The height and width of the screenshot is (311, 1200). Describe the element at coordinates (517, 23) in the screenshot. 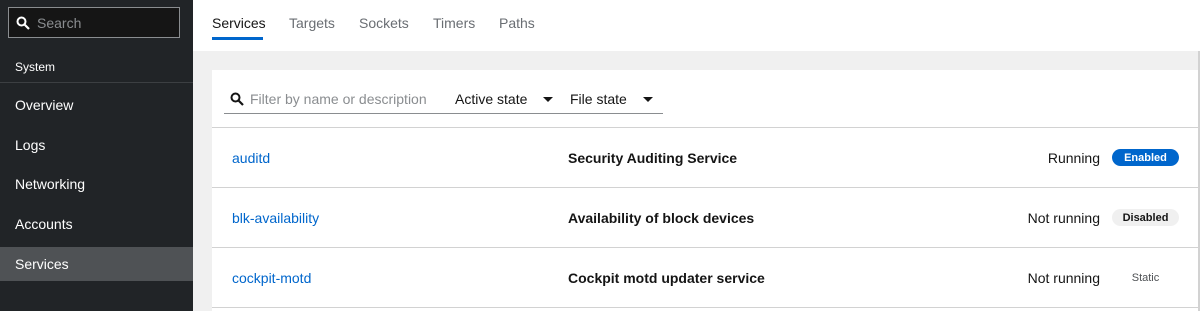

I see `tab-paths: Paths` at that location.